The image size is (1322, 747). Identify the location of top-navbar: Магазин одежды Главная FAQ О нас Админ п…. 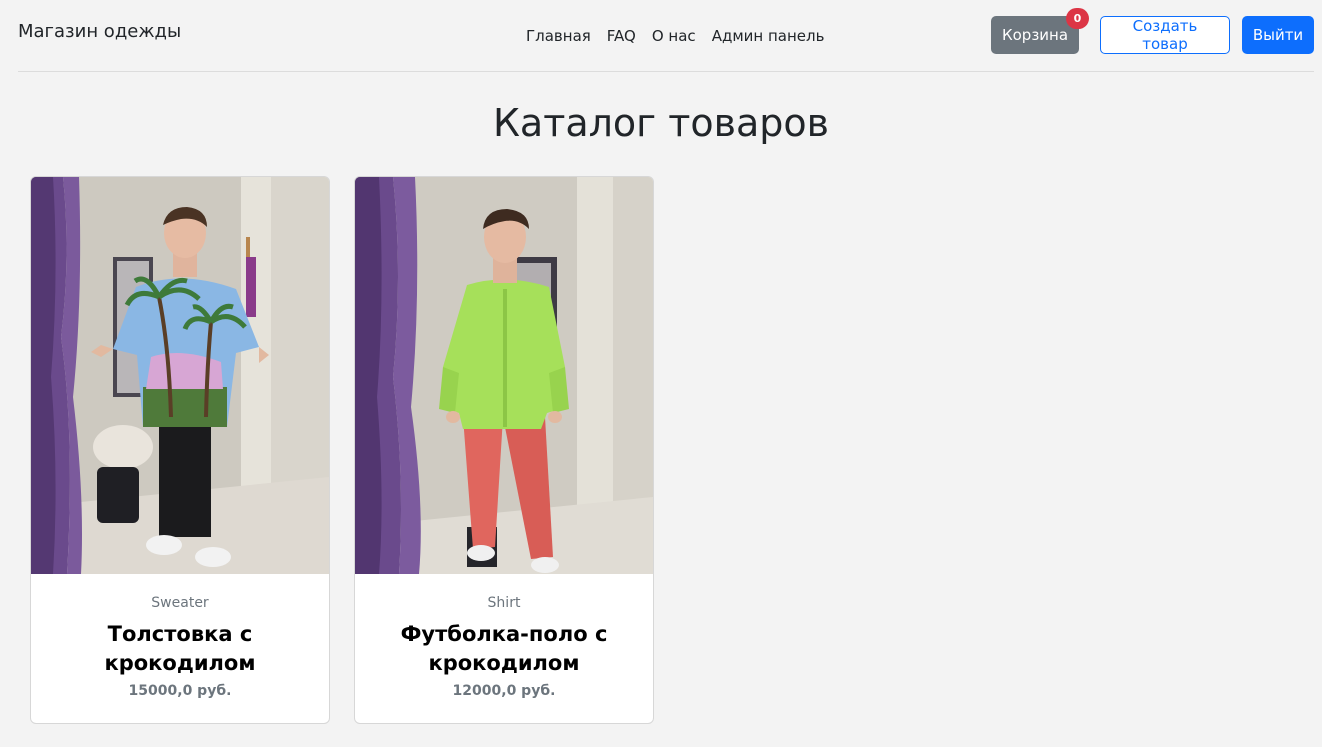
(666, 36).